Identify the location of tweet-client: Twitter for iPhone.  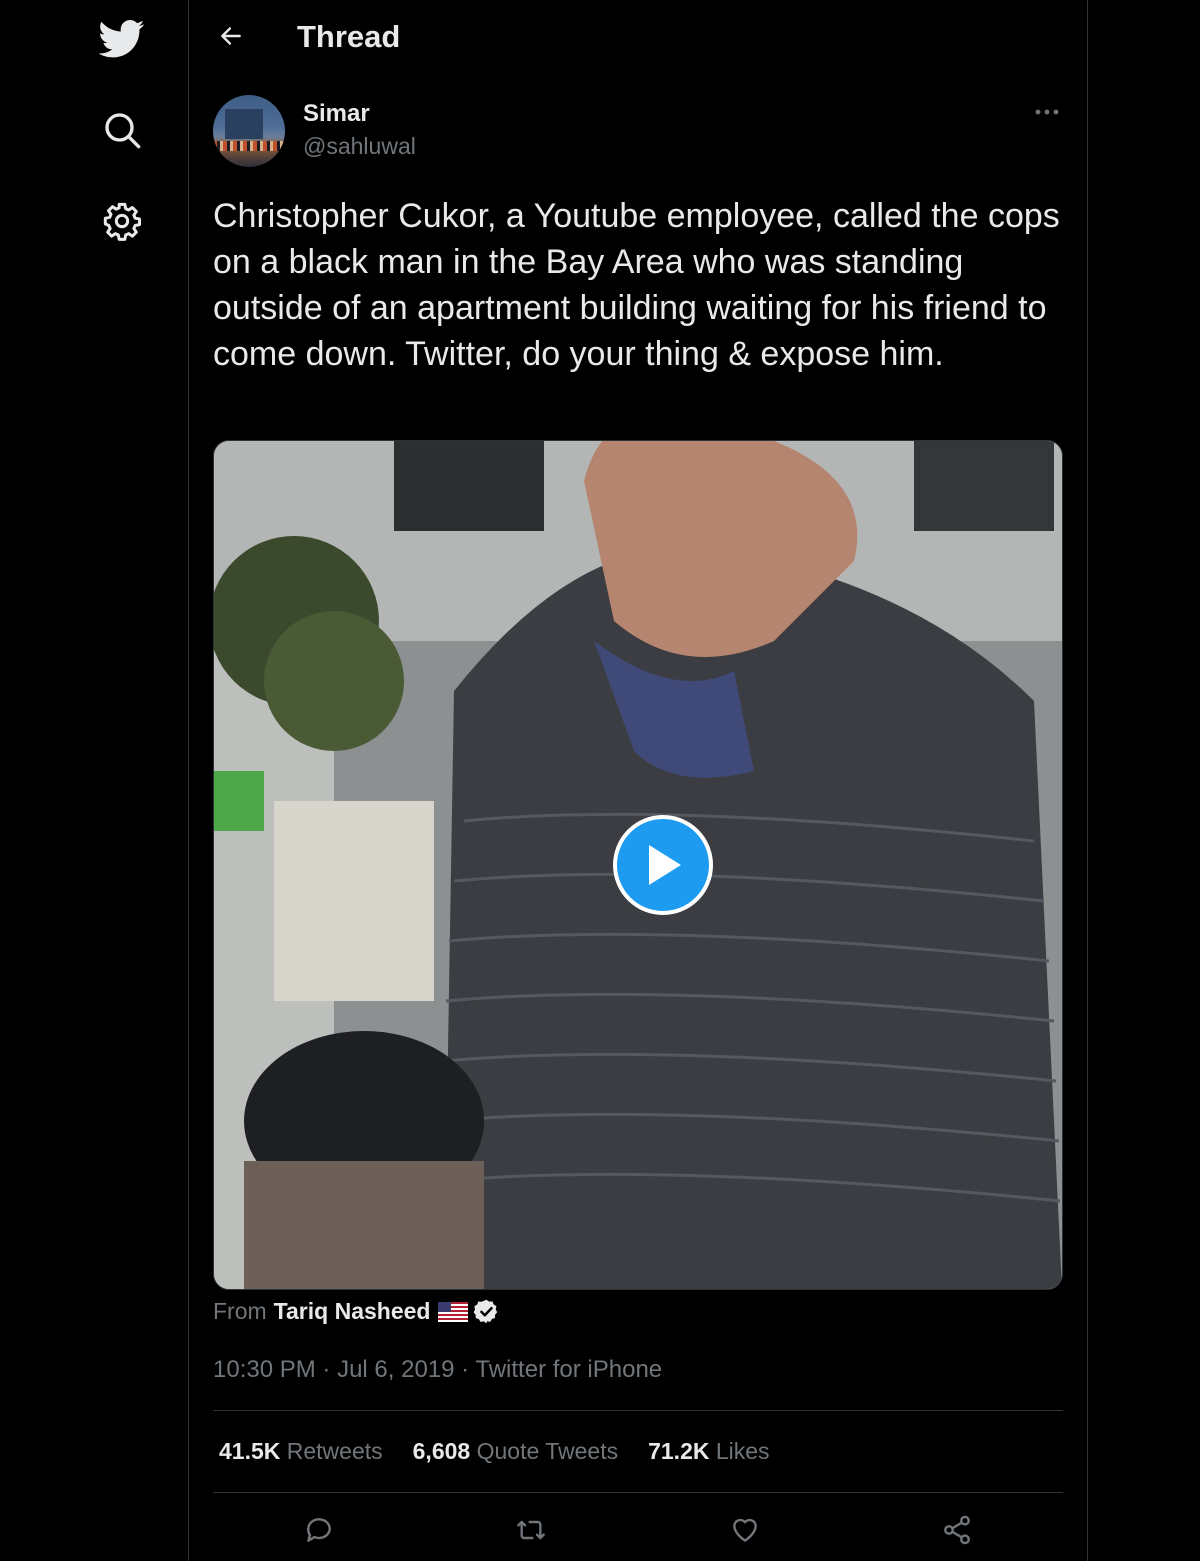
(568, 1369).